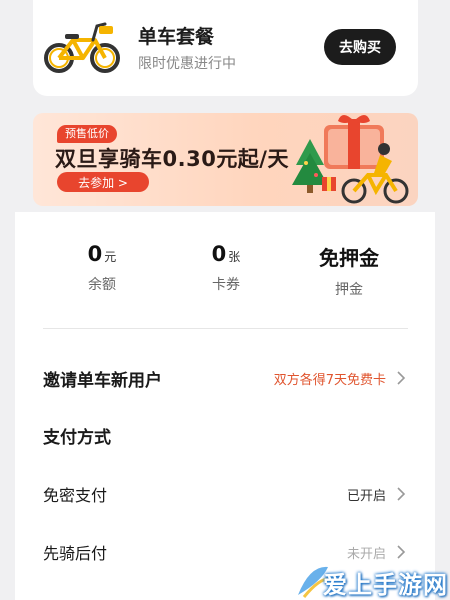 This screenshot has height=600, width=450. Describe the element at coordinates (225, 328) in the screenshot. I see `divider` at that location.